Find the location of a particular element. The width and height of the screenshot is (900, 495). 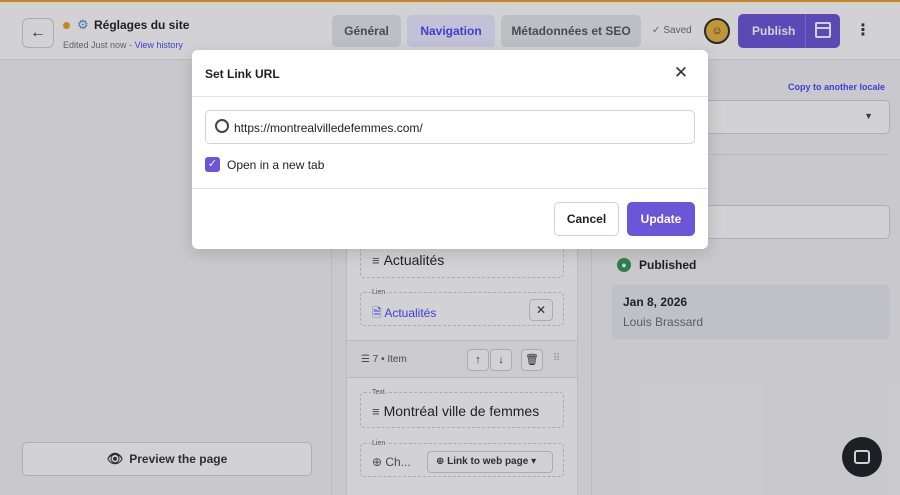

globe-icon is located at coordinates (222, 126).